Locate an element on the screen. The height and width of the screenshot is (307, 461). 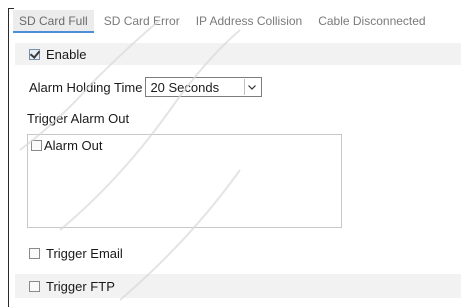
tab-ip-address-collision: IP Address Collision is located at coordinates (249, 21).